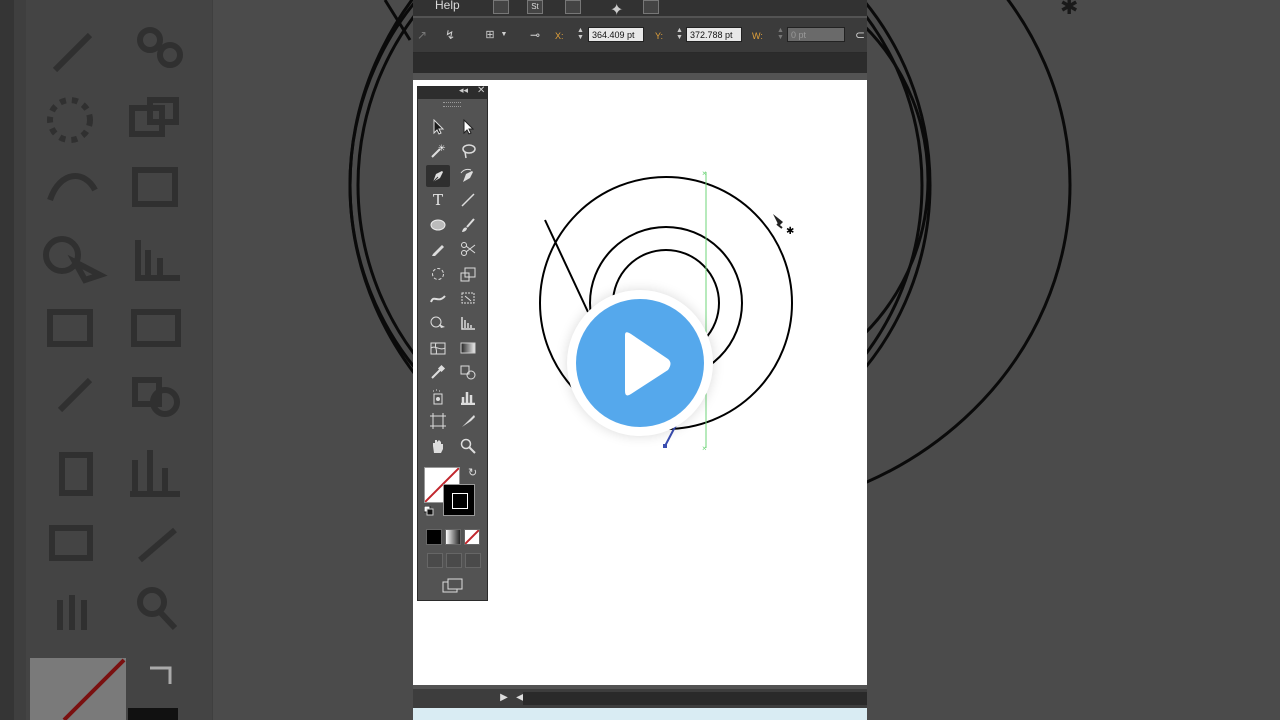 This screenshot has width=1280, height=720. Describe the element at coordinates (780, 34) in the screenshot. I see `w-spinner: ▲ ▼` at that location.